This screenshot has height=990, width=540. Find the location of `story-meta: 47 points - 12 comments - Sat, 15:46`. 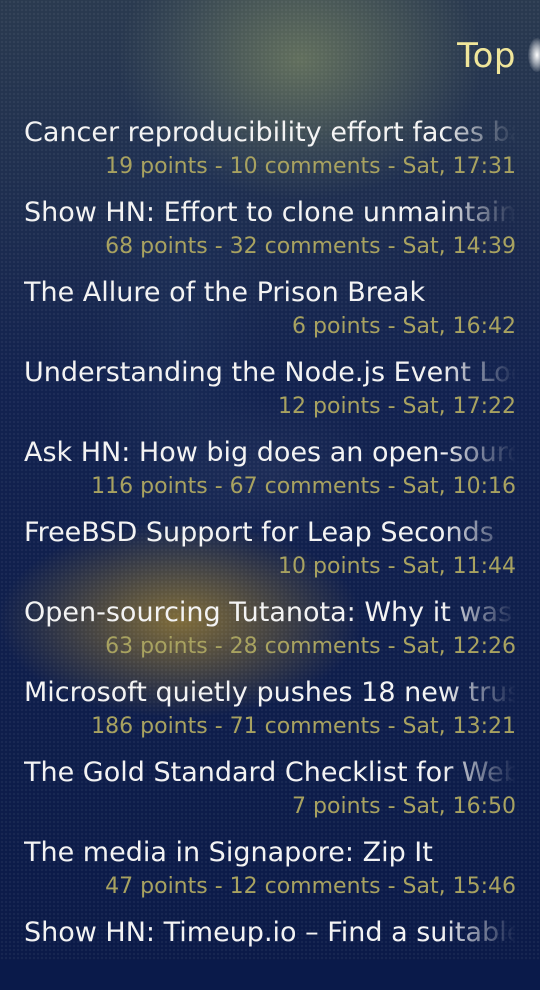

story-meta: 47 points - 12 comments - Sat, 15:46 is located at coordinates (310, 886).